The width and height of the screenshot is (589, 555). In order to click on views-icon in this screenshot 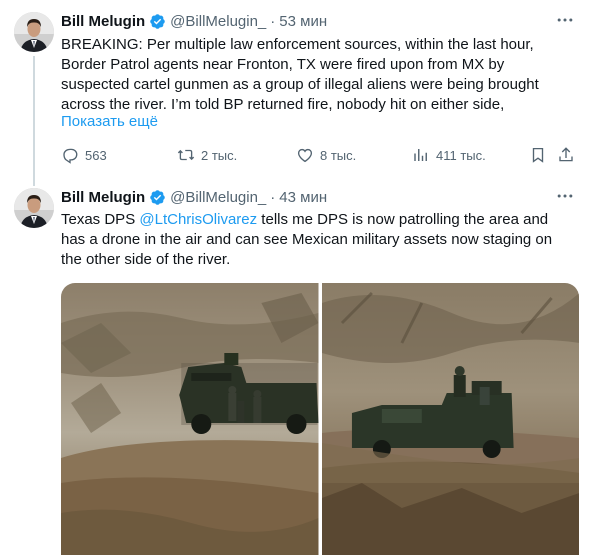, I will do `click(420, 155)`.